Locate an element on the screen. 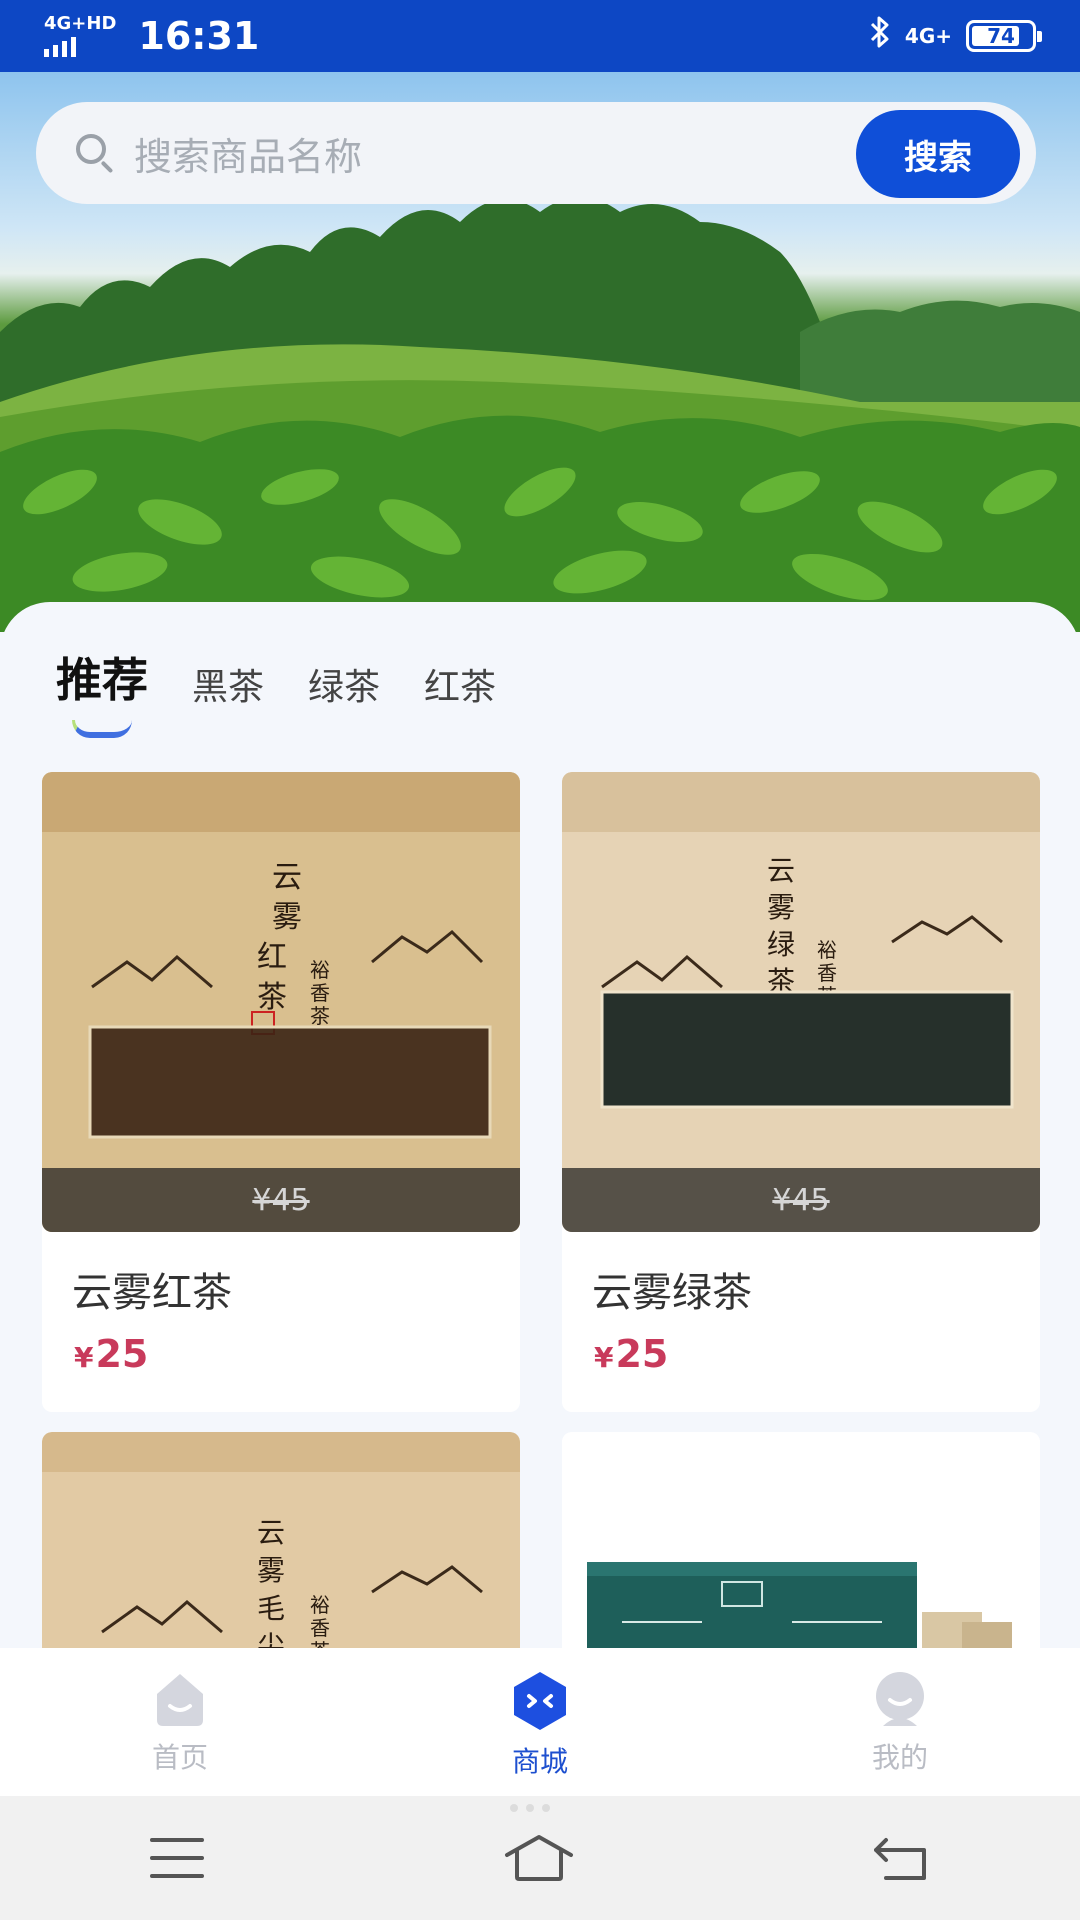 The height and width of the screenshot is (1920, 1080). search-button: 搜索 is located at coordinates (938, 154).